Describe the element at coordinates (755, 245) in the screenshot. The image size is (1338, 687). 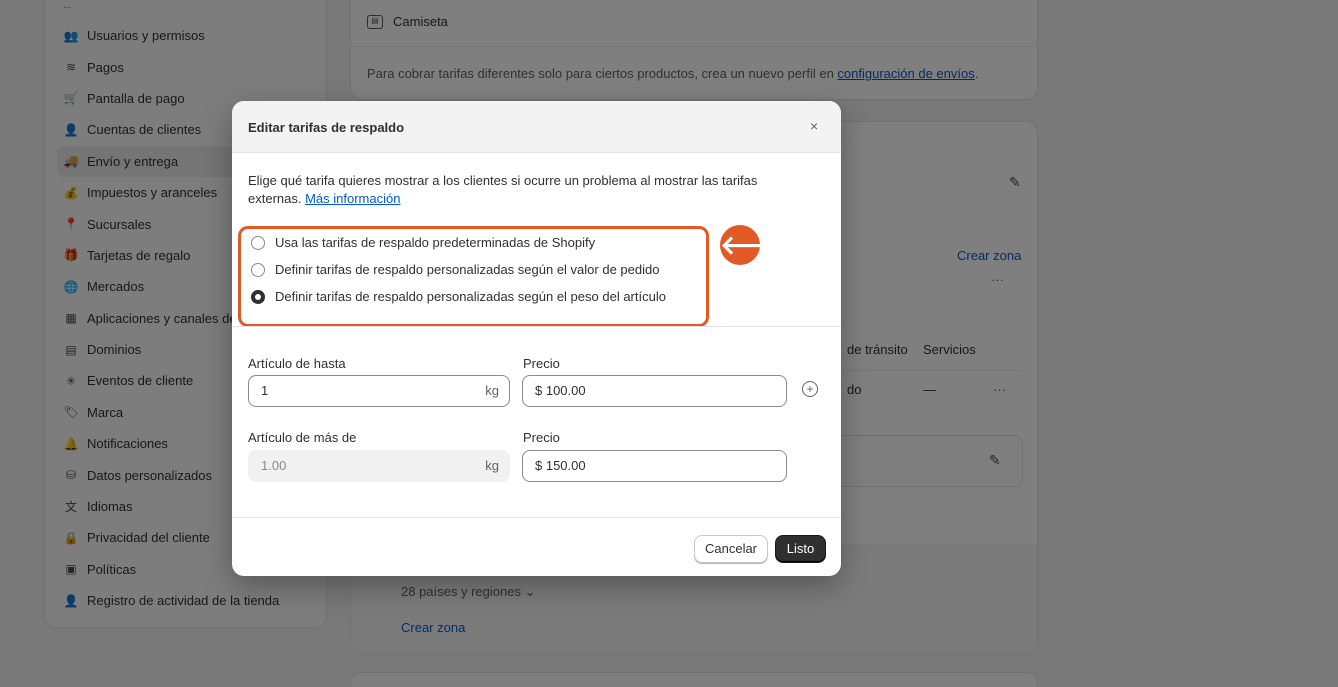
I see `arrow-left-icon: 🡐` at that location.